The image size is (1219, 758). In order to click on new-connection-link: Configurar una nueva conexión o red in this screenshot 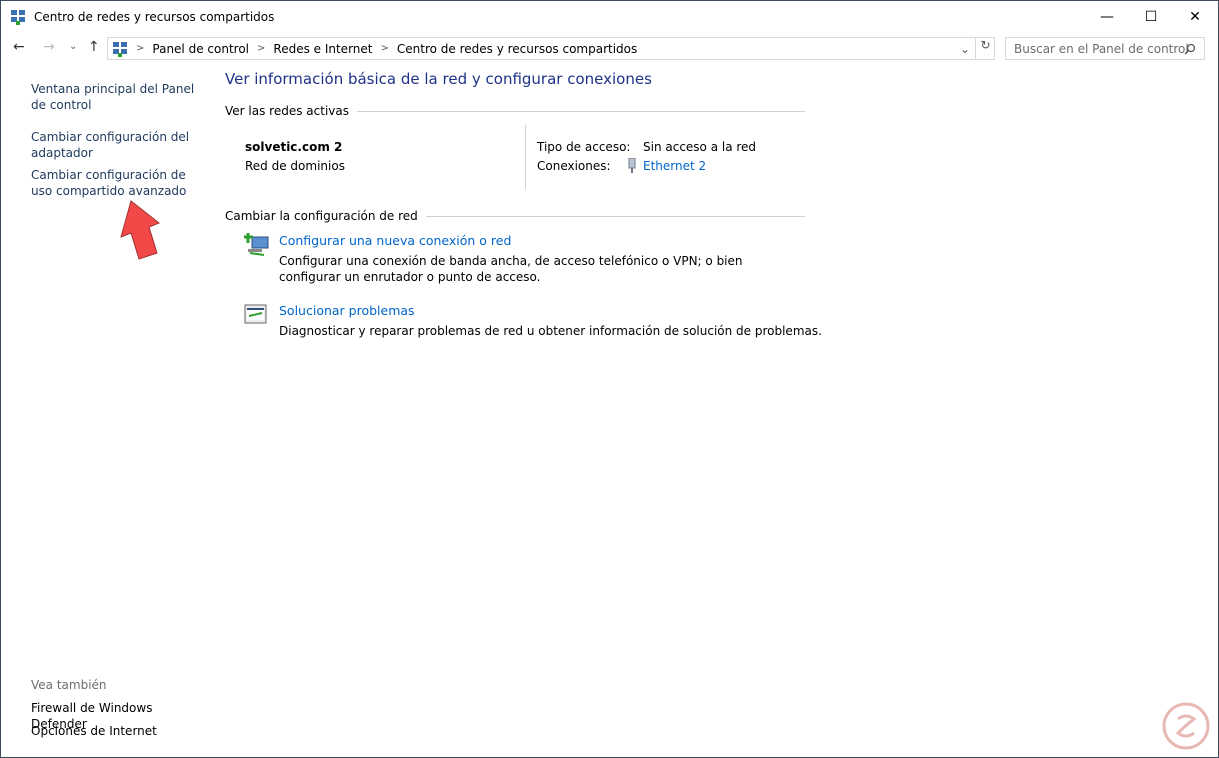, I will do `click(395, 241)`.